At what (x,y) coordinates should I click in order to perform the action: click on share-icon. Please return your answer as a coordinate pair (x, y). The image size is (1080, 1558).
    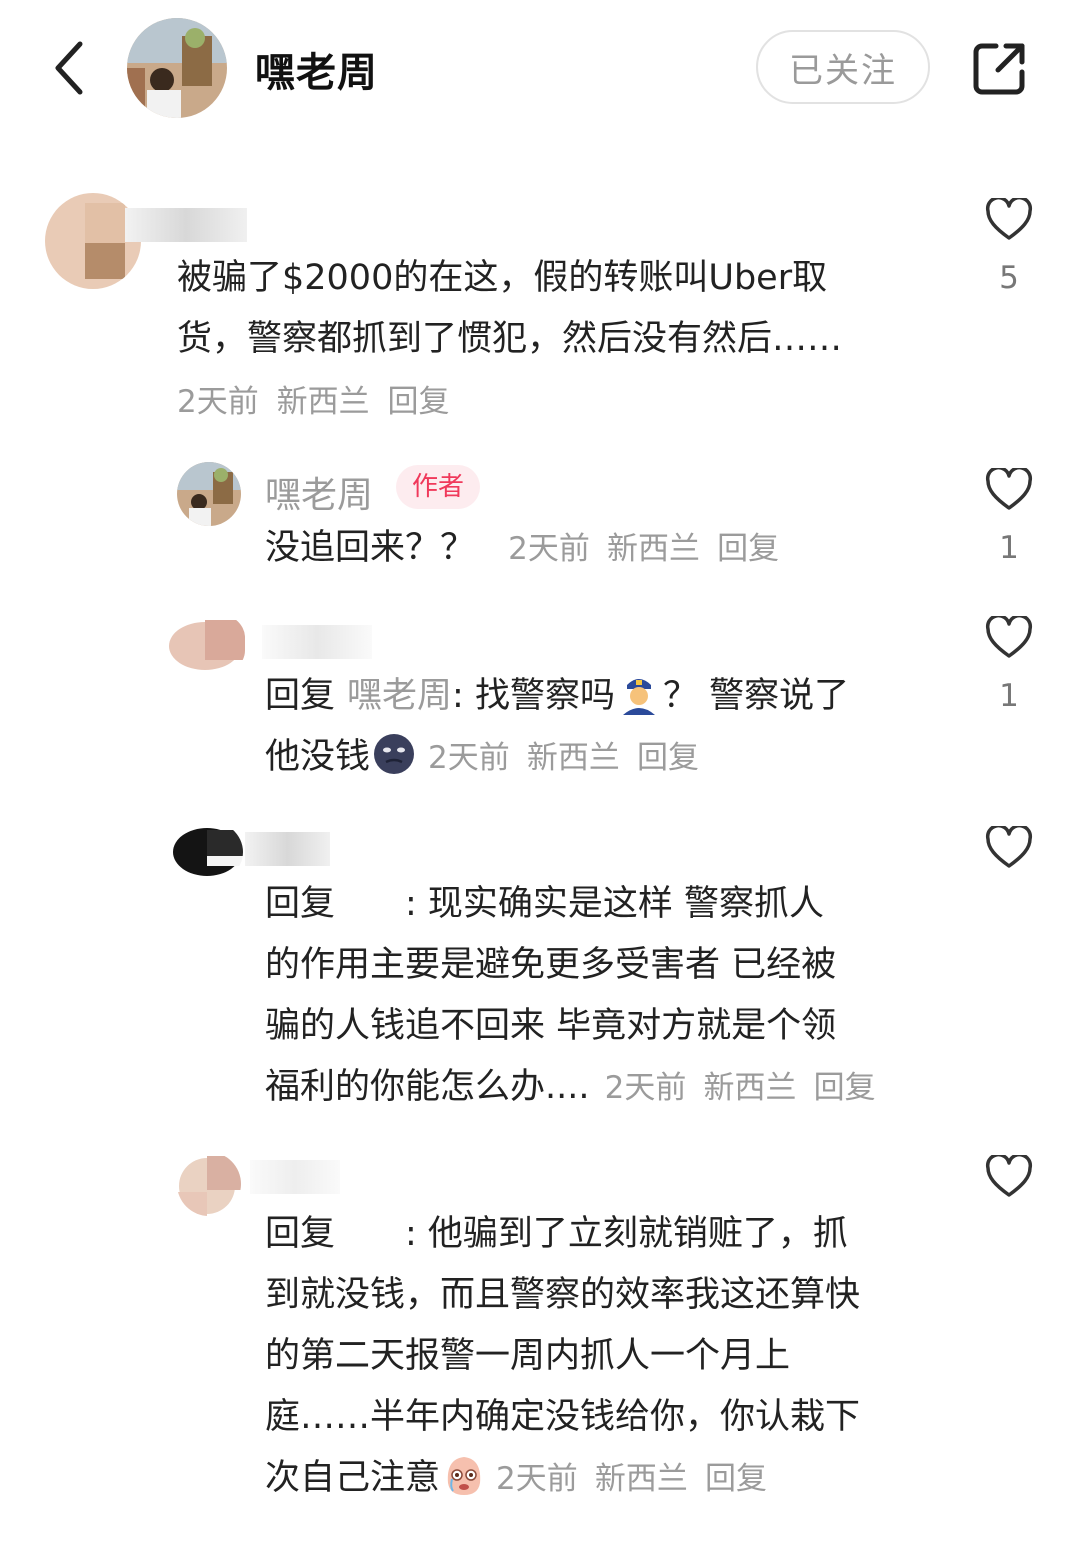
    Looking at the image, I should click on (999, 69).